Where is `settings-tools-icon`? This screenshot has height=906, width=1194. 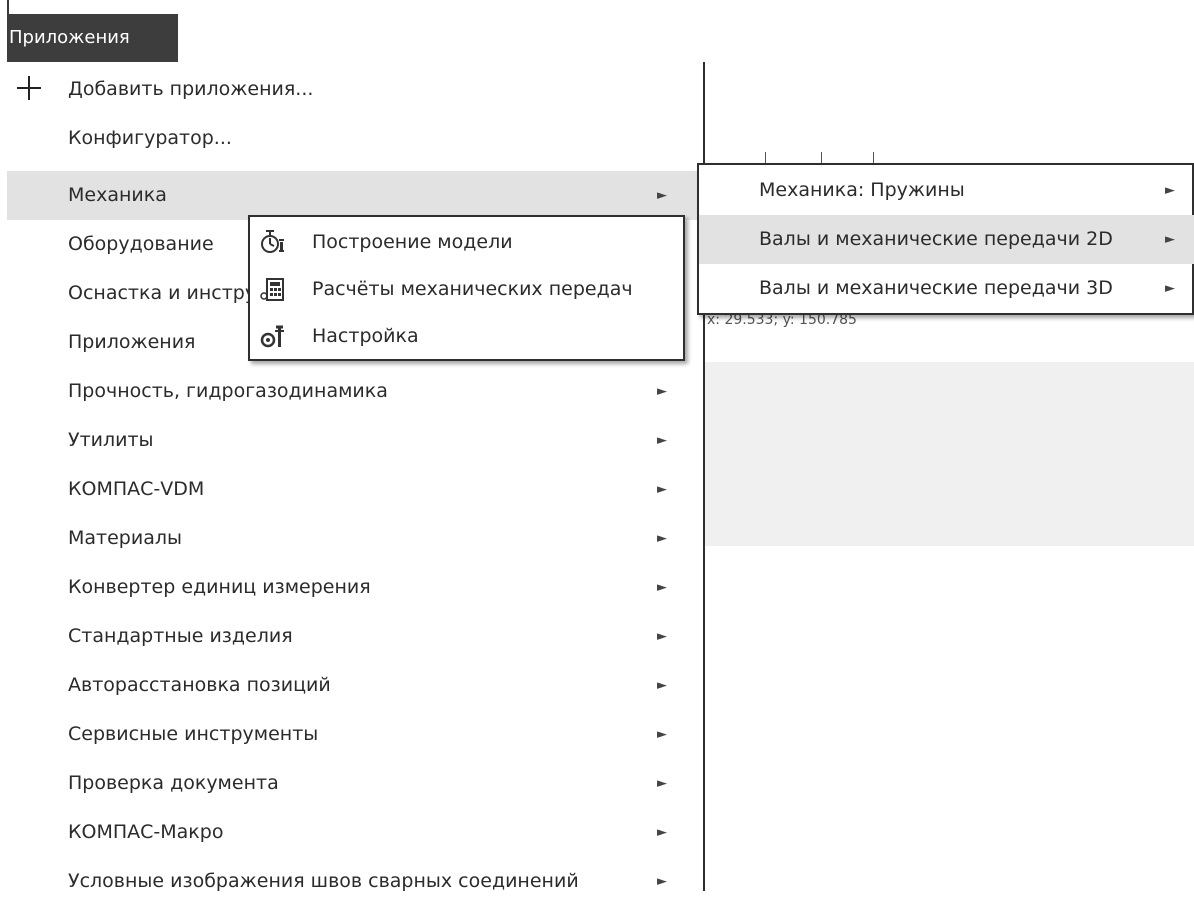 settings-tools-icon is located at coordinates (272, 336).